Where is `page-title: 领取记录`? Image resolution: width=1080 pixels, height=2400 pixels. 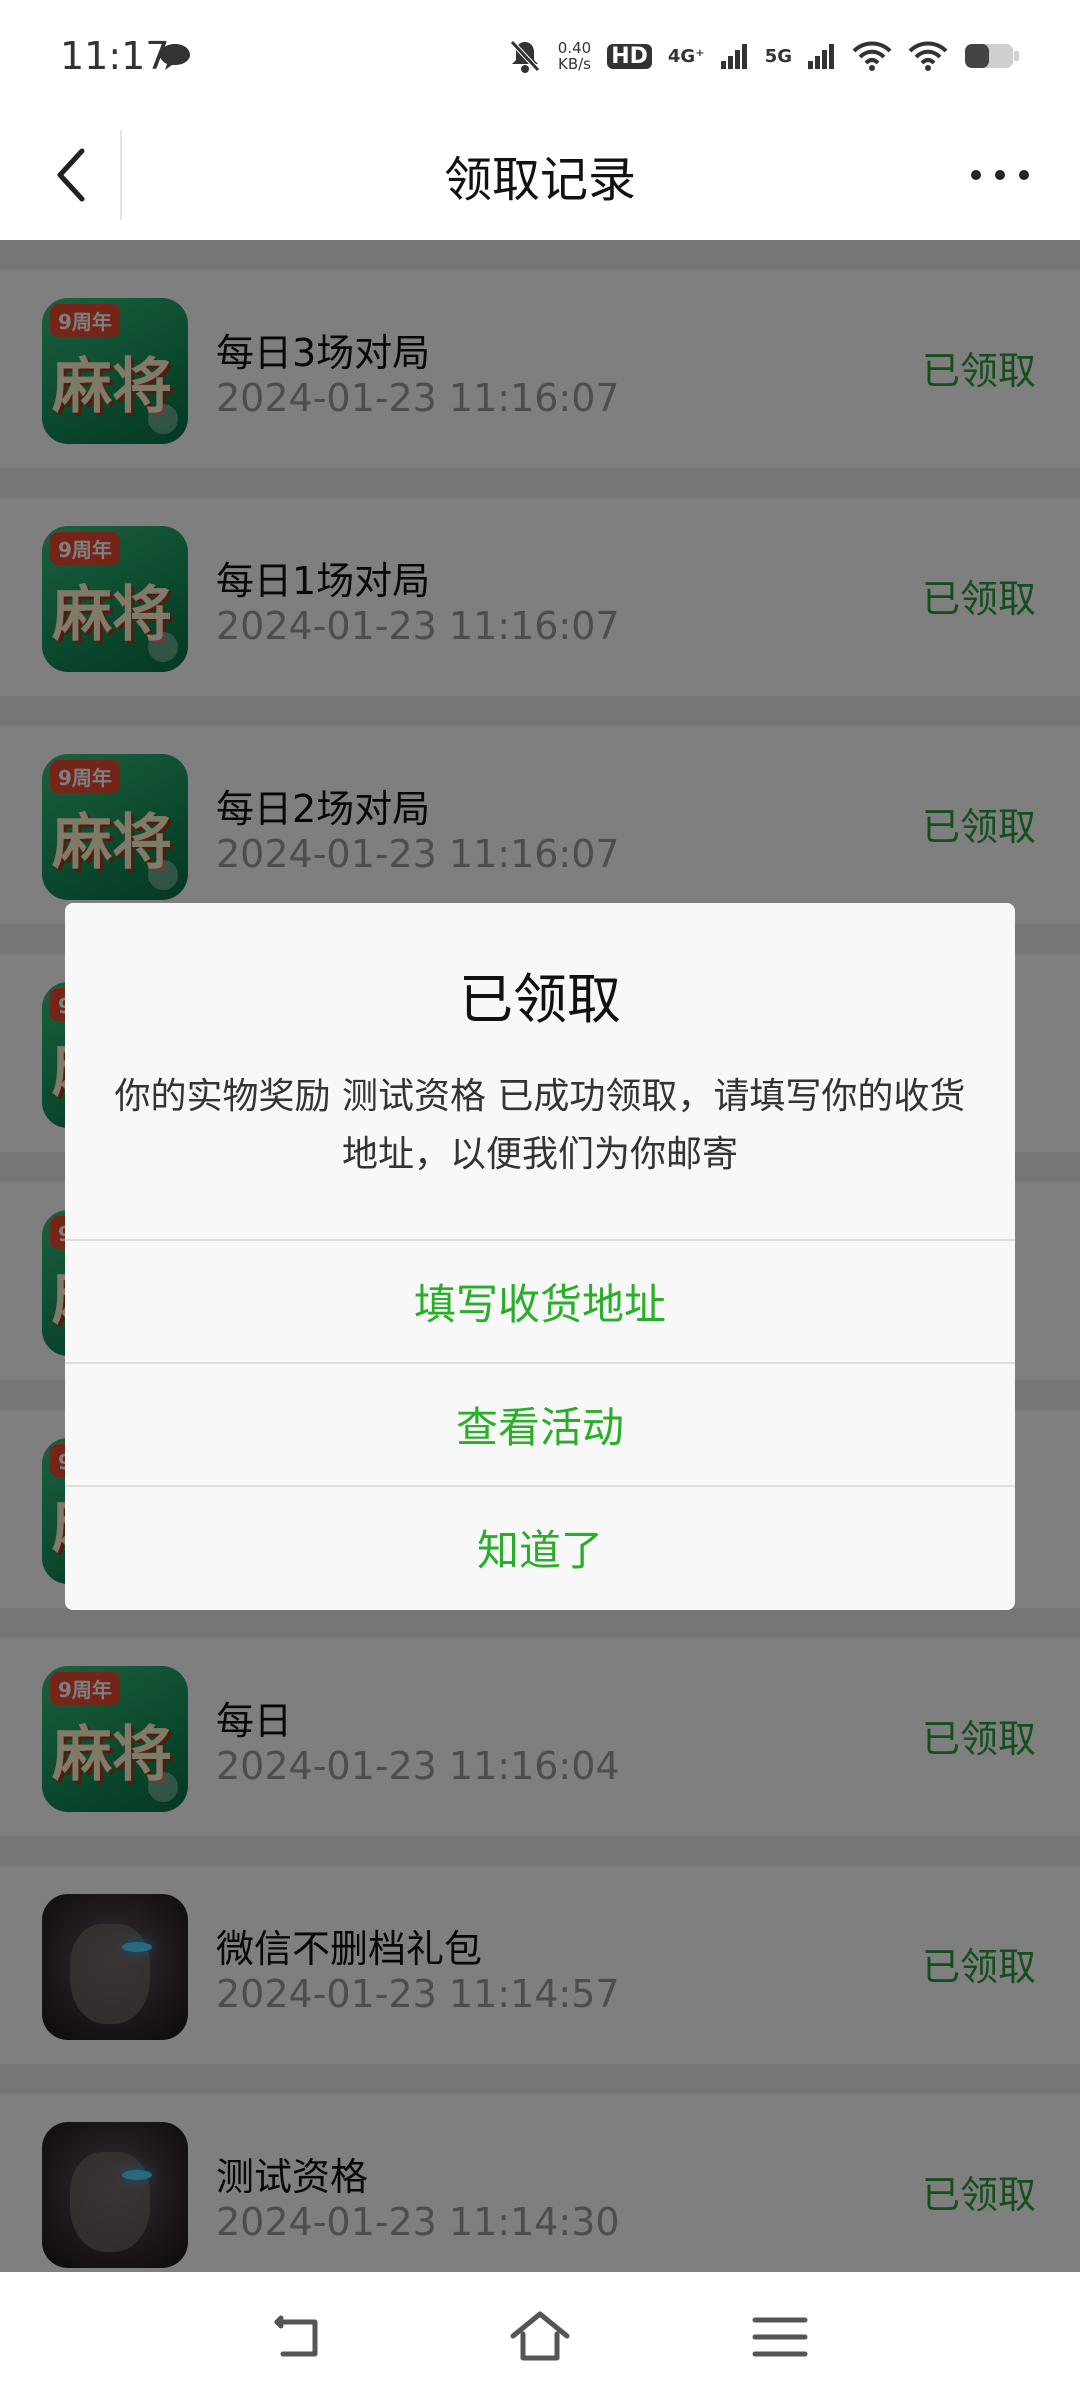 page-title: 领取记录 is located at coordinates (539, 180).